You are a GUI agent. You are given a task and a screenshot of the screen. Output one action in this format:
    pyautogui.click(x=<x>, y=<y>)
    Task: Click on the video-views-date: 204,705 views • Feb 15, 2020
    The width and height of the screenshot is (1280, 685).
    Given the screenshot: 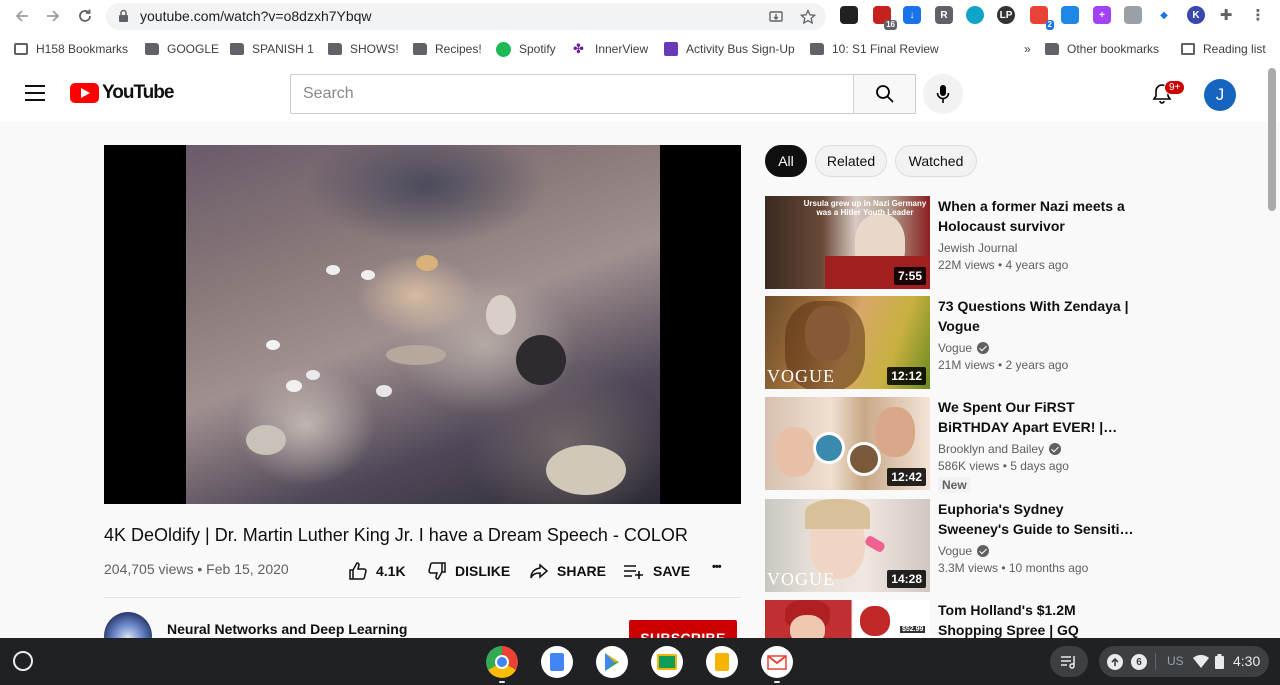 What is the action you would take?
    pyautogui.click(x=196, y=569)
    